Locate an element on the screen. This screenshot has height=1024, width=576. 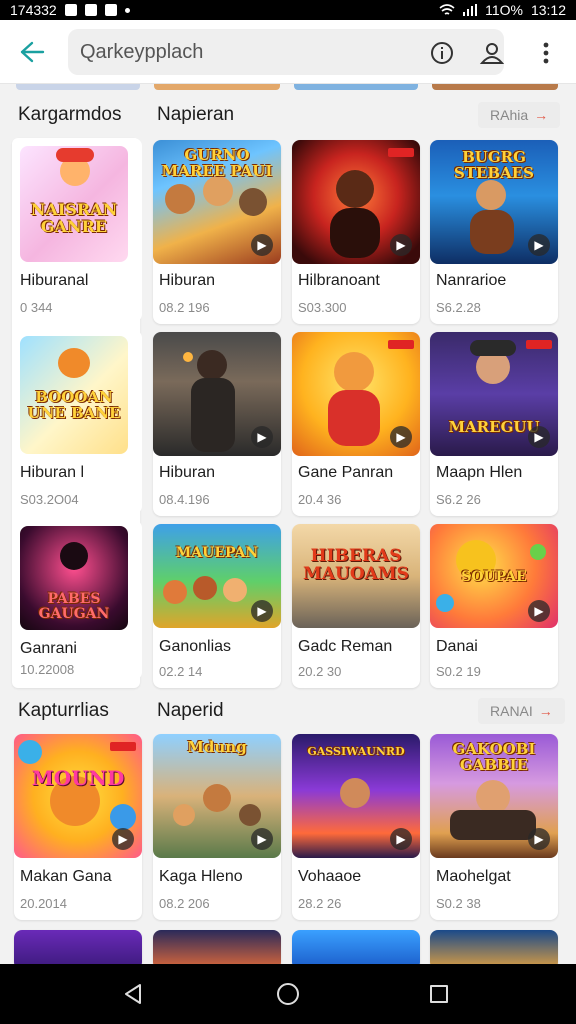
battery-percent: 11O% is located at coordinates (504, 10).